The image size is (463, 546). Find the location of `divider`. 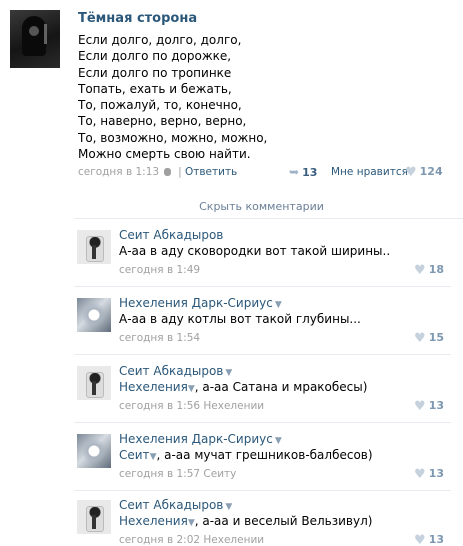

divider is located at coordinates (268, 218).